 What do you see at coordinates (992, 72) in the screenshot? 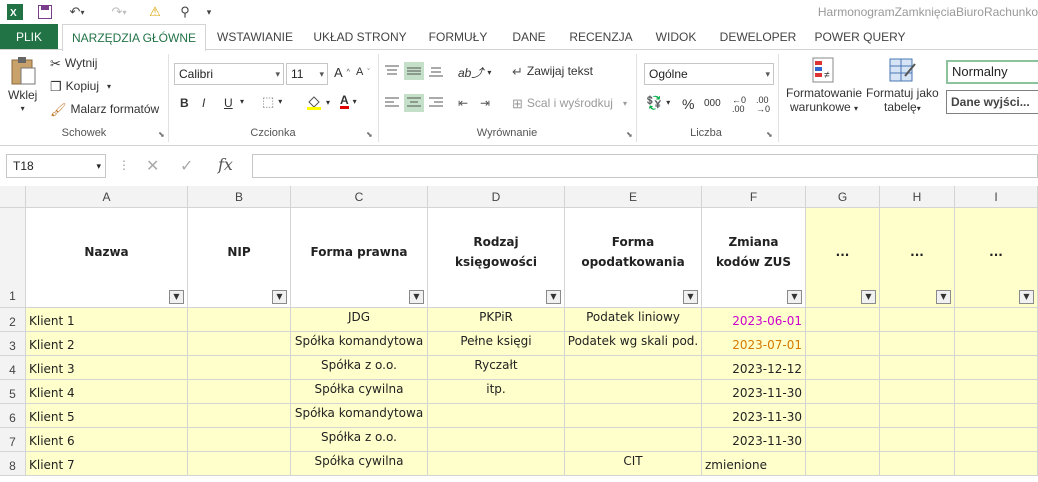
I see `style-normal: Normalny` at bounding box center [992, 72].